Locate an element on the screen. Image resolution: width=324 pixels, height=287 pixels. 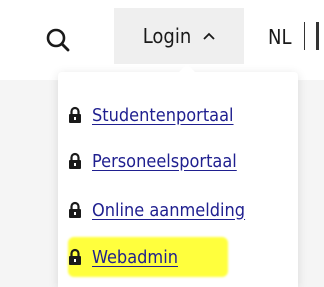
menu-item-label: Online aanmelding is located at coordinates (169, 210).